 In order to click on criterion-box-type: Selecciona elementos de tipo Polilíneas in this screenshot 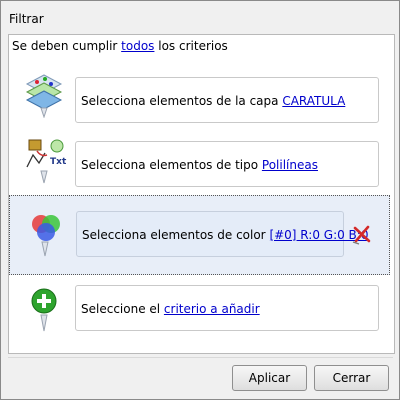, I will do `click(227, 164)`.